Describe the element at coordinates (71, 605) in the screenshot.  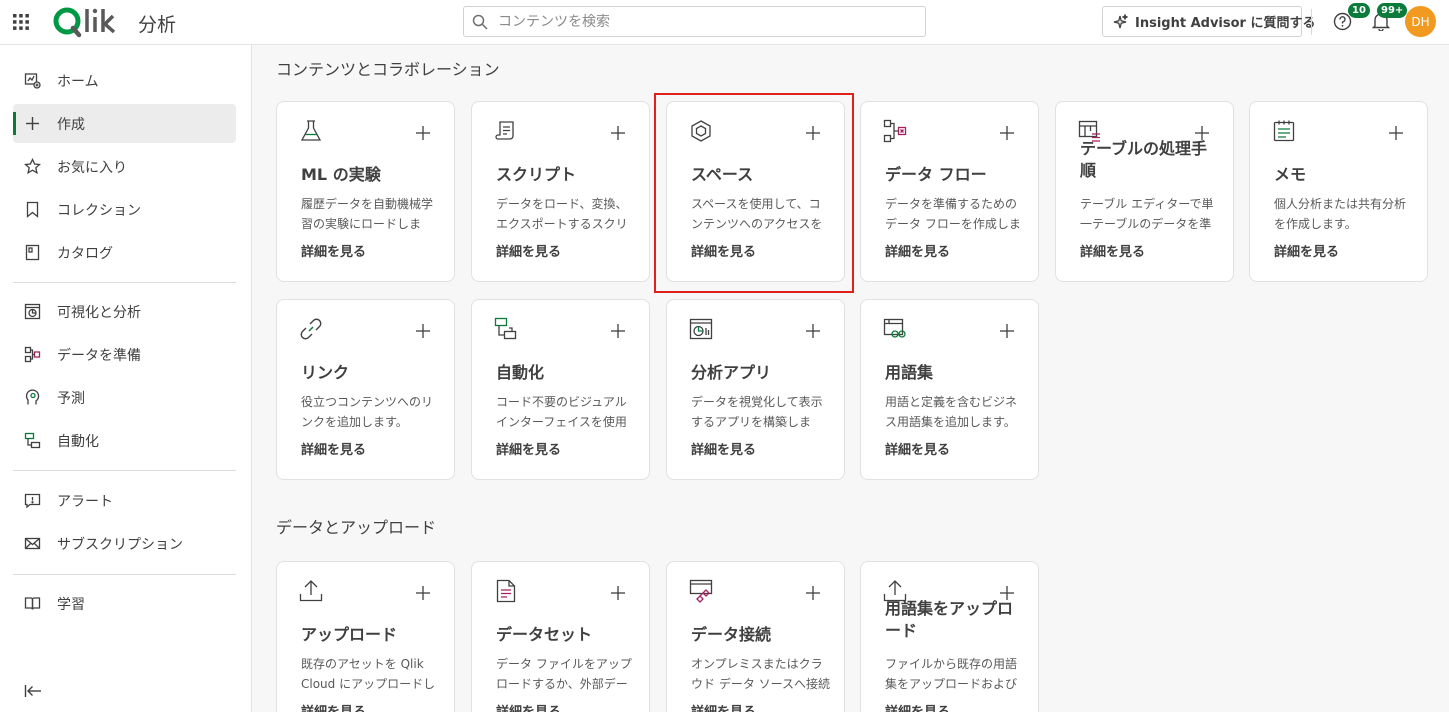
I see `sidebar-item-label: 学習` at that location.